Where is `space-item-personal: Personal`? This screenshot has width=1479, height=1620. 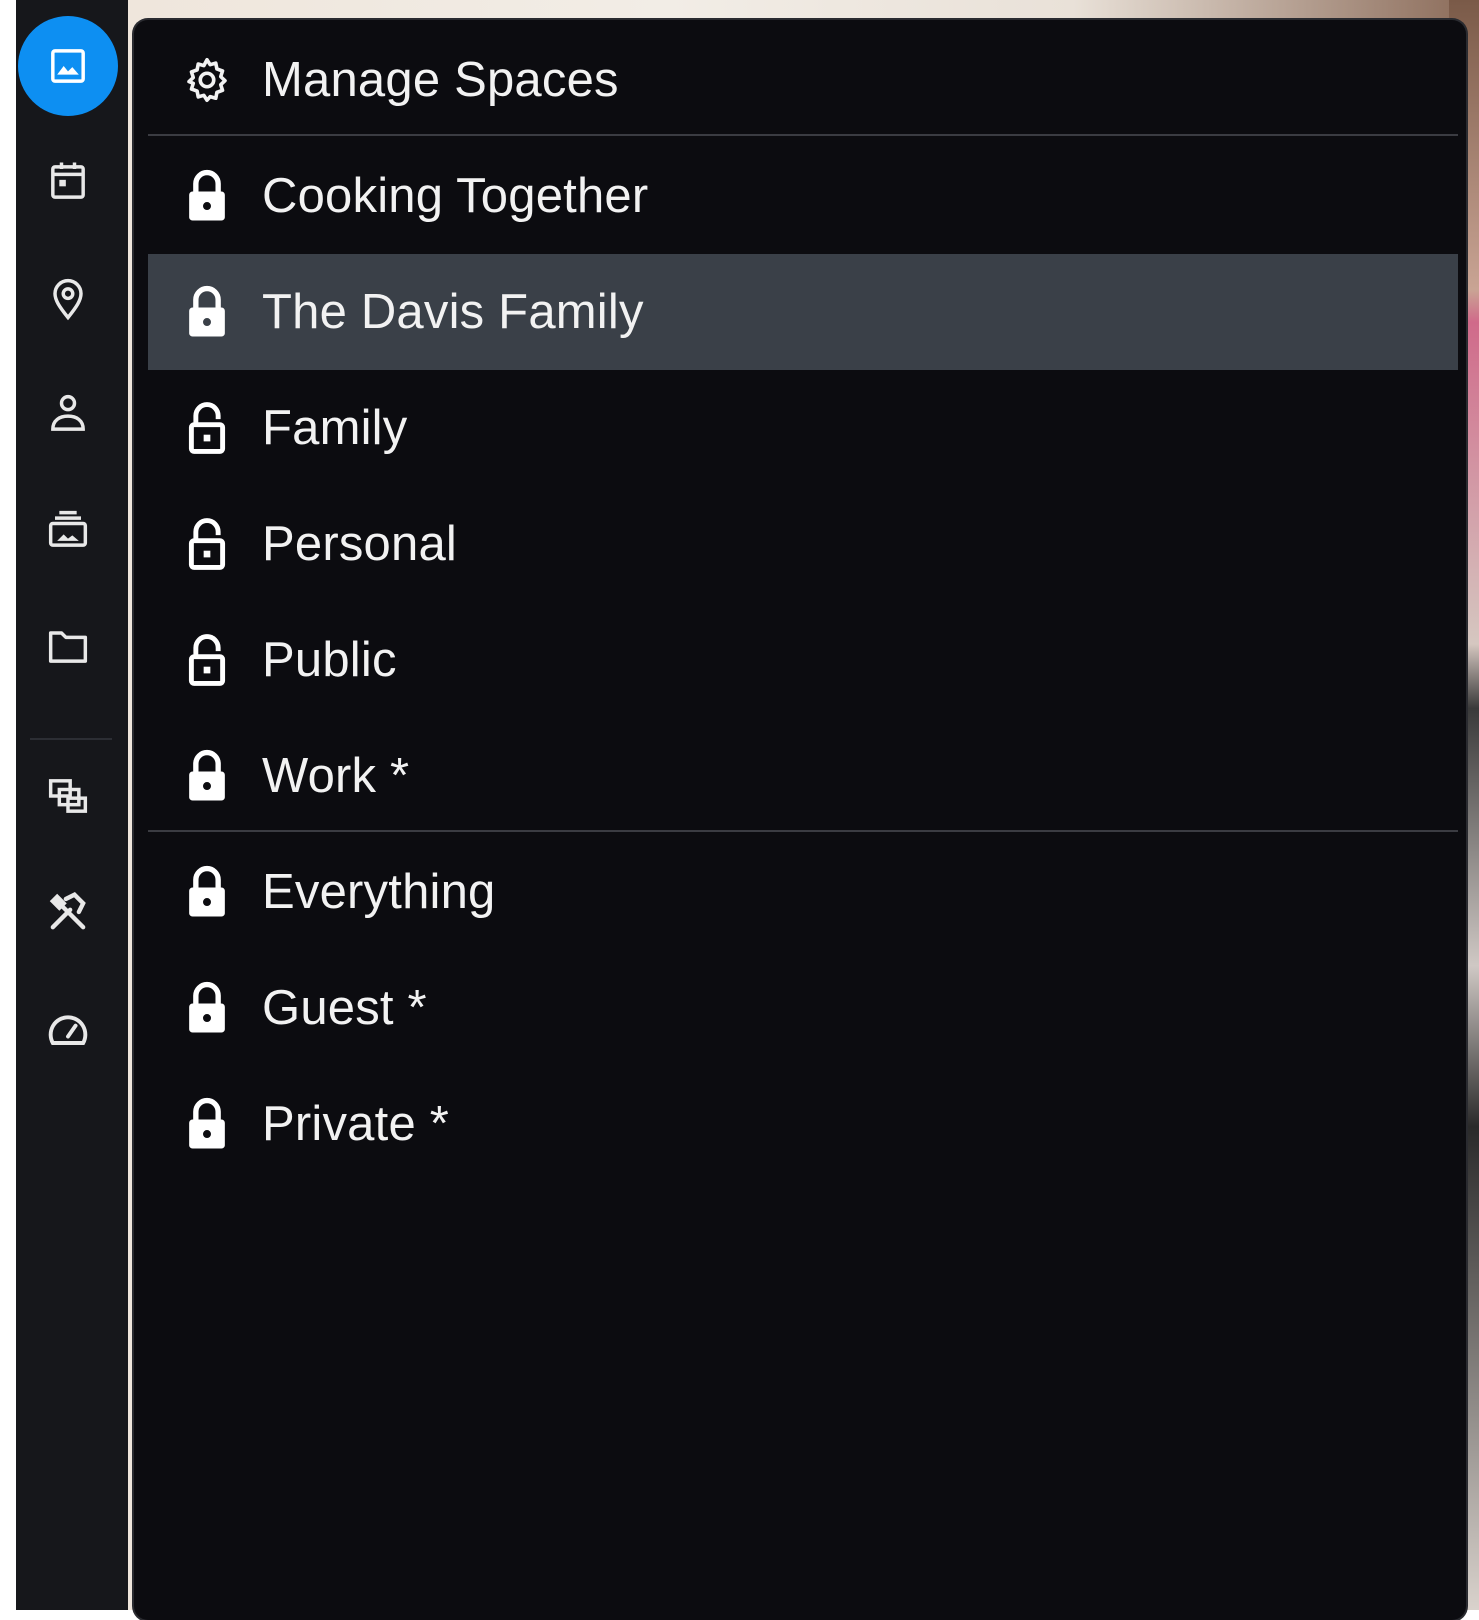
space-item-personal: Personal is located at coordinates (803, 544).